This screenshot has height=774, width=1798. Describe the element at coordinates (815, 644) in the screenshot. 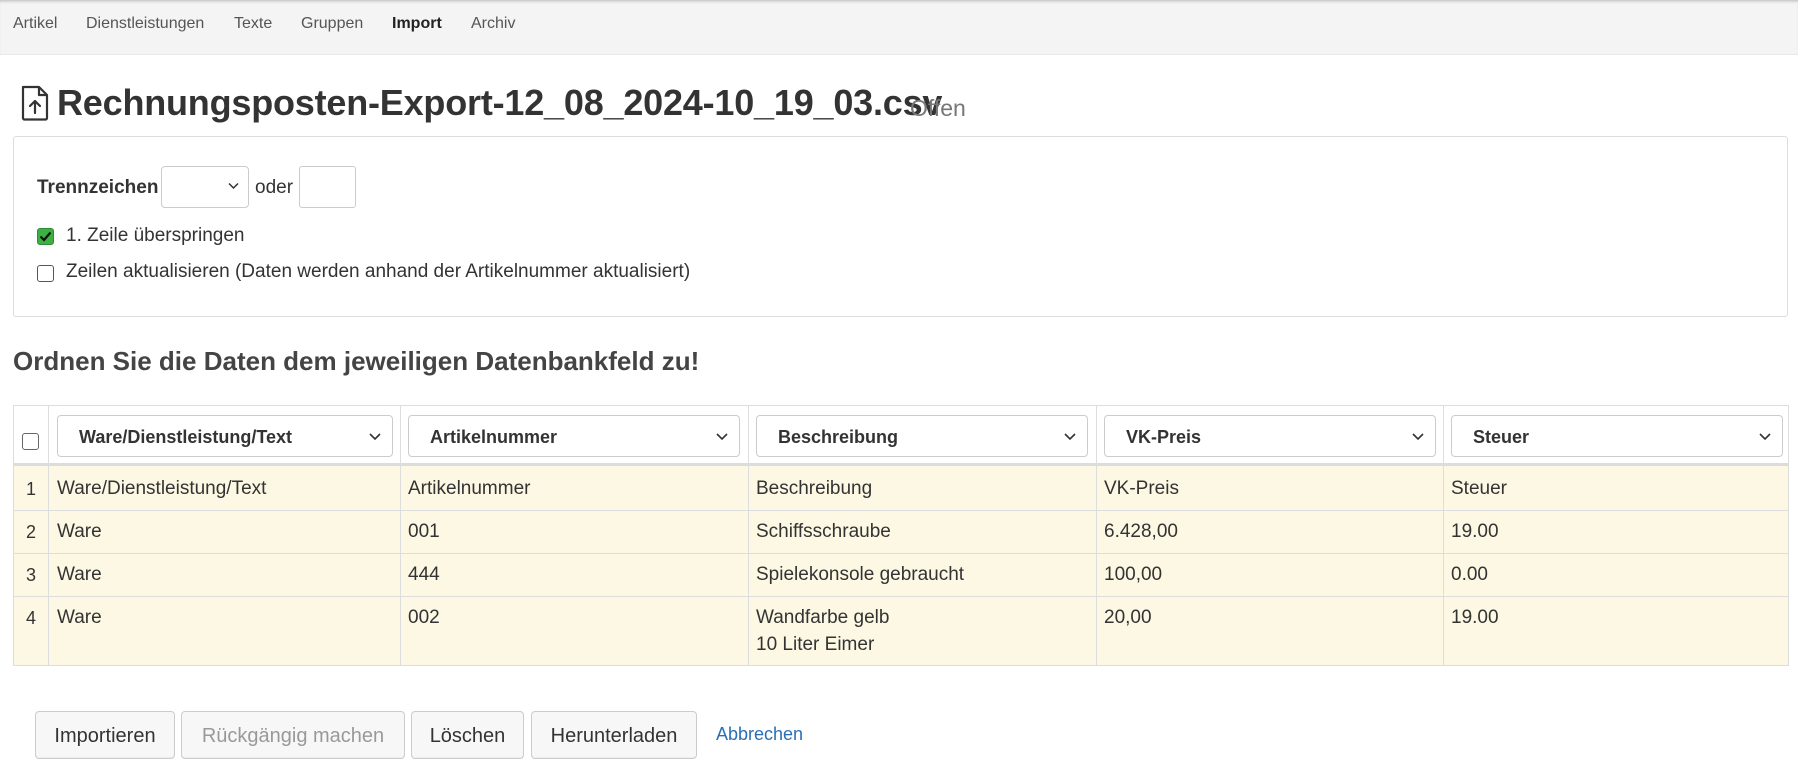

I see `table-cell-line2: 10 Liter Eimer` at that location.